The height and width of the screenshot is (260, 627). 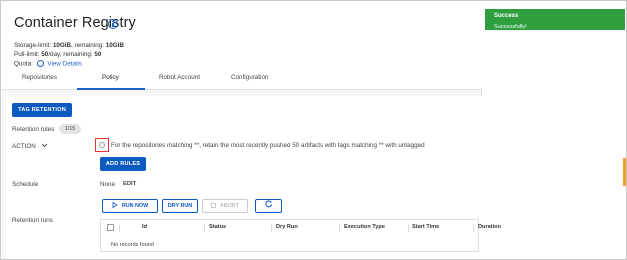 What do you see at coordinates (33, 129) in the screenshot?
I see `retention-rules-label: Retention rules` at bounding box center [33, 129].